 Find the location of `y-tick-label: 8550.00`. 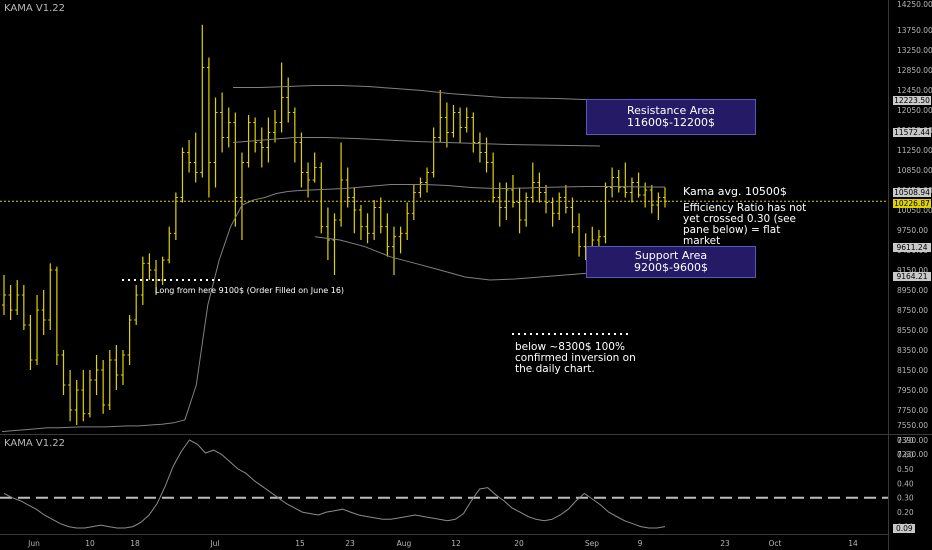

y-tick-label: 8550.00 is located at coordinates (912, 330).